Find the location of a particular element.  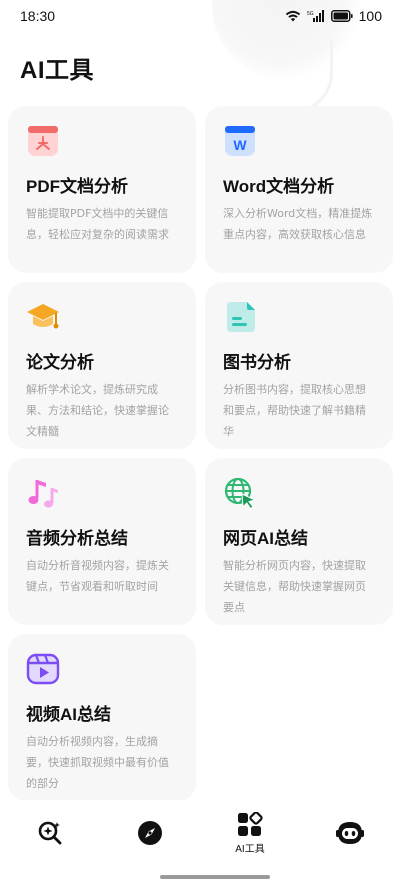

pdf-document-icon is located at coordinates (43, 141).